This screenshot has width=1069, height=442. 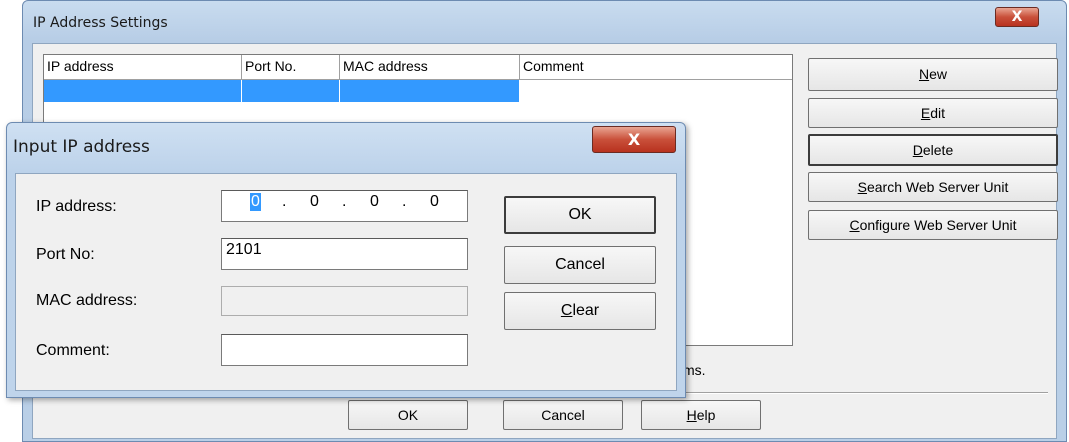 What do you see at coordinates (580, 265) in the screenshot?
I see `dialog-cancel-button: Cancel` at bounding box center [580, 265].